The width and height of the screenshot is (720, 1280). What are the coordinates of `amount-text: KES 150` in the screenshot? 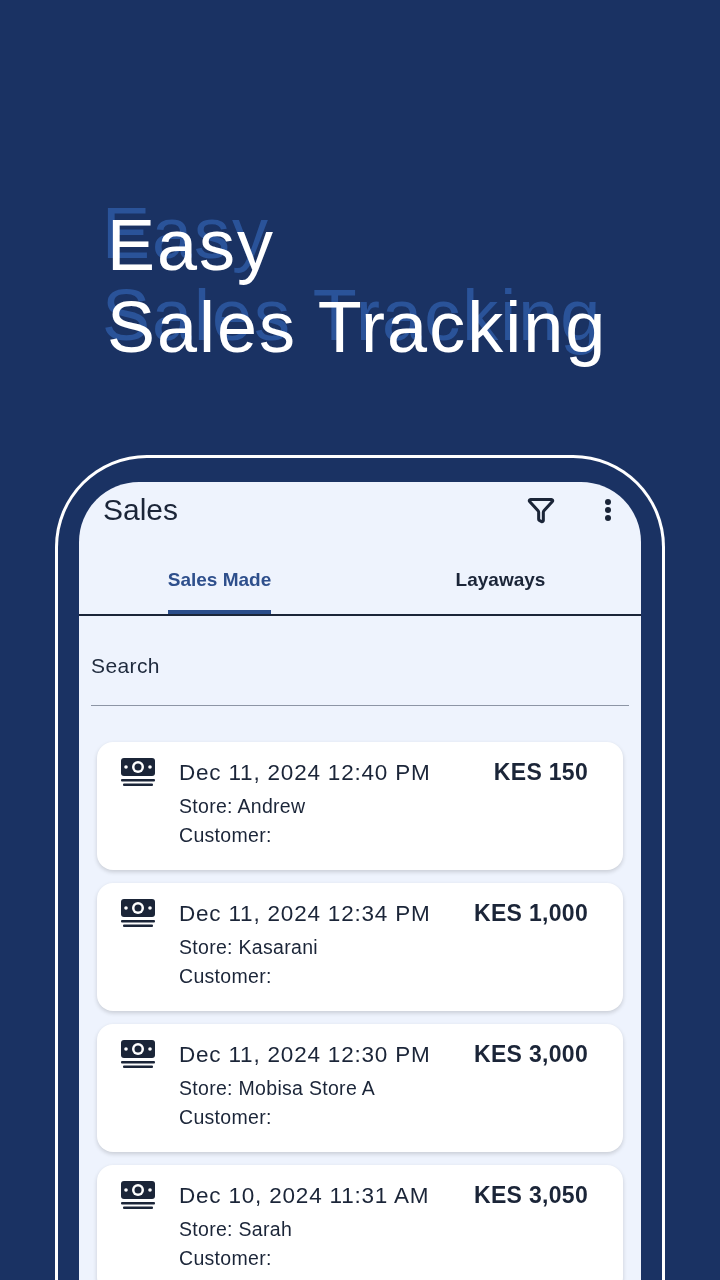 It's located at (540, 772).